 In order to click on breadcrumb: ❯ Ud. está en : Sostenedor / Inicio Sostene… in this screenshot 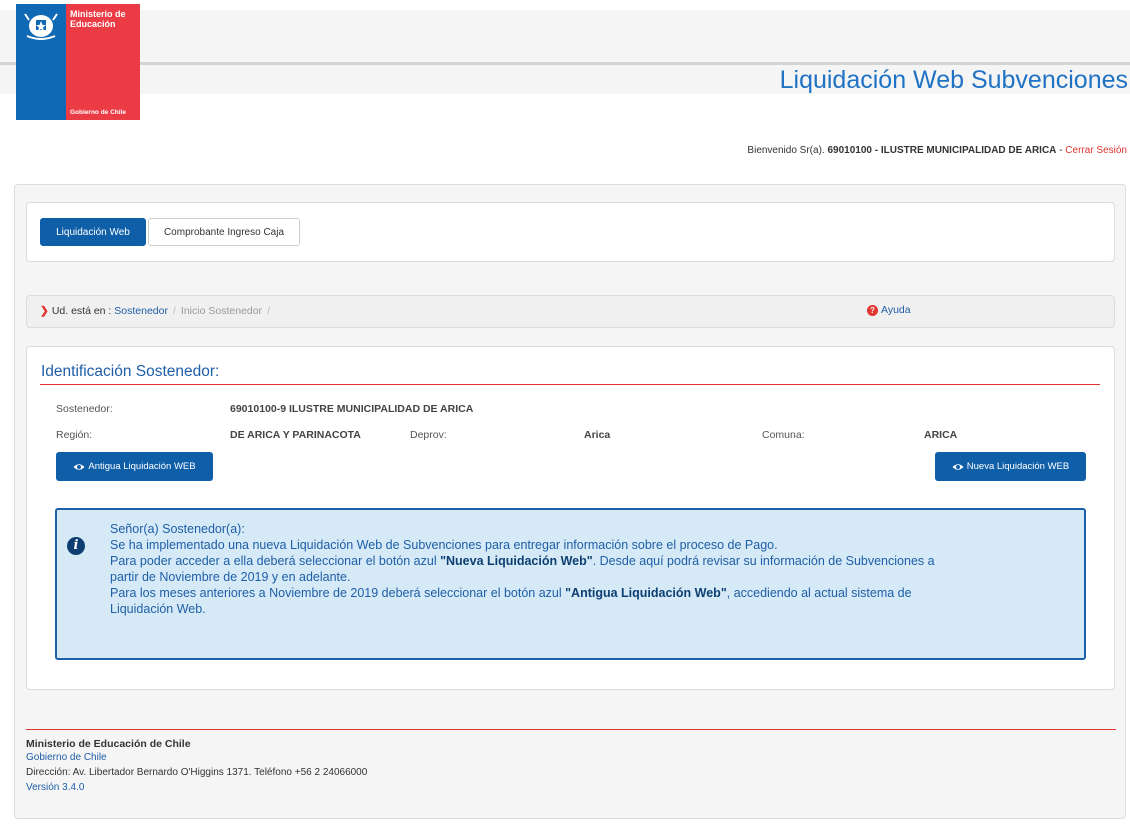, I will do `click(157, 311)`.